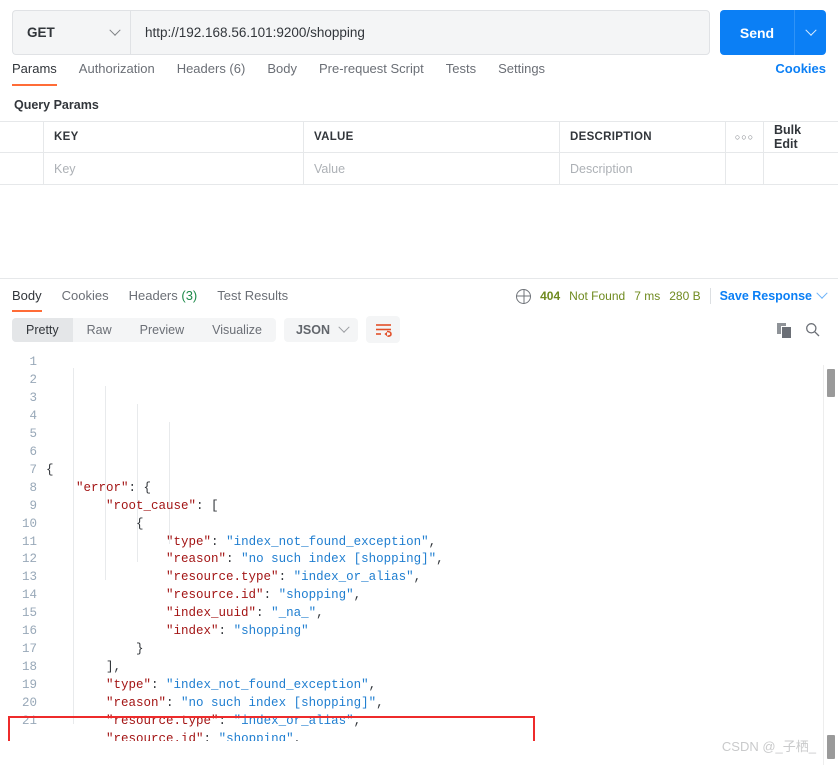 The image size is (838, 765). What do you see at coordinates (29, 523) in the screenshot?
I see `line-number: 10` at bounding box center [29, 523].